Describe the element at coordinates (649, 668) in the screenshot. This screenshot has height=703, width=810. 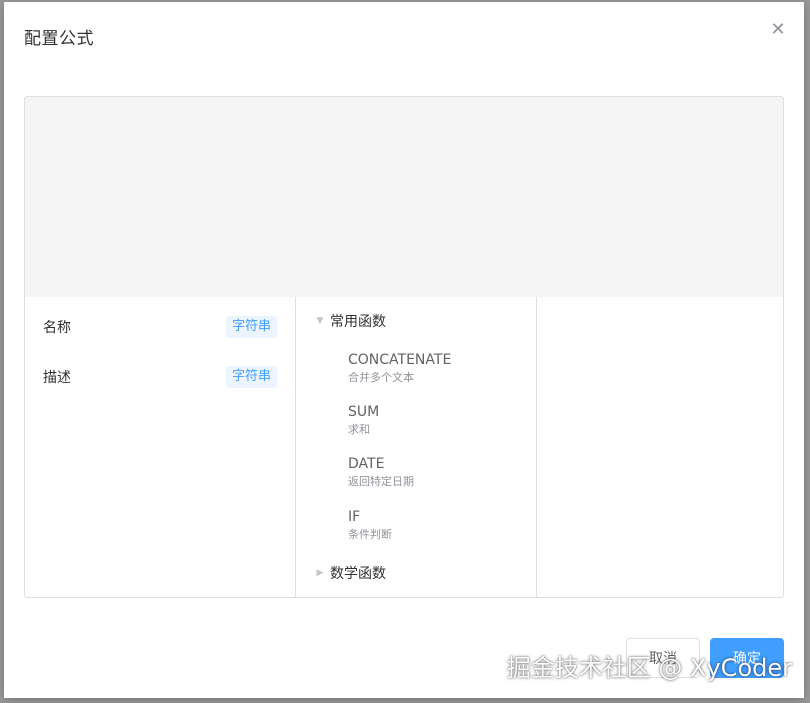
I see `watermark: 掘金技术社区 @ XyCoder` at that location.